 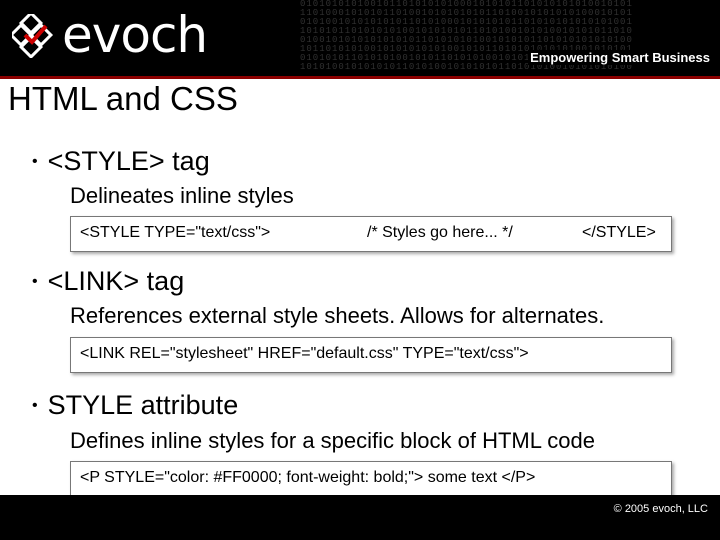 I want to click on bullet-style-tag: • <STYLE> tag, so click(x=121, y=161).